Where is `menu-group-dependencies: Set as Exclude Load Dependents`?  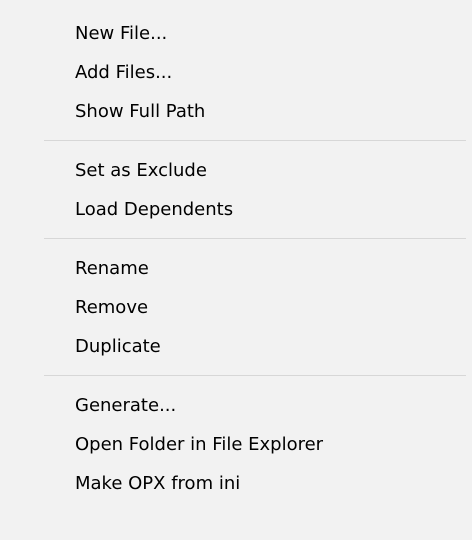
menu-group-dependencies: Set as Exclude Load Dependents is located at coordinates (236, 190).